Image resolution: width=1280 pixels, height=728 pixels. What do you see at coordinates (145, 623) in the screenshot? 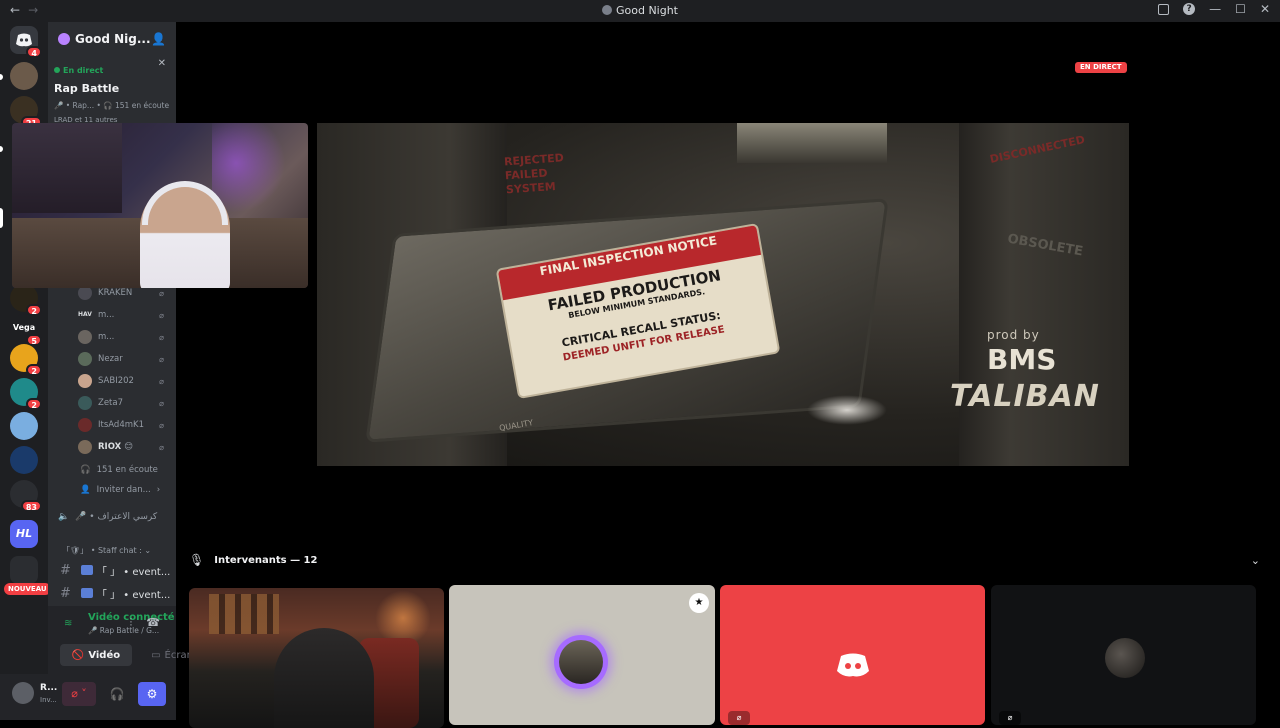
I see `voice-actions: ⫶ ☎` at bounding box center [145, 623].